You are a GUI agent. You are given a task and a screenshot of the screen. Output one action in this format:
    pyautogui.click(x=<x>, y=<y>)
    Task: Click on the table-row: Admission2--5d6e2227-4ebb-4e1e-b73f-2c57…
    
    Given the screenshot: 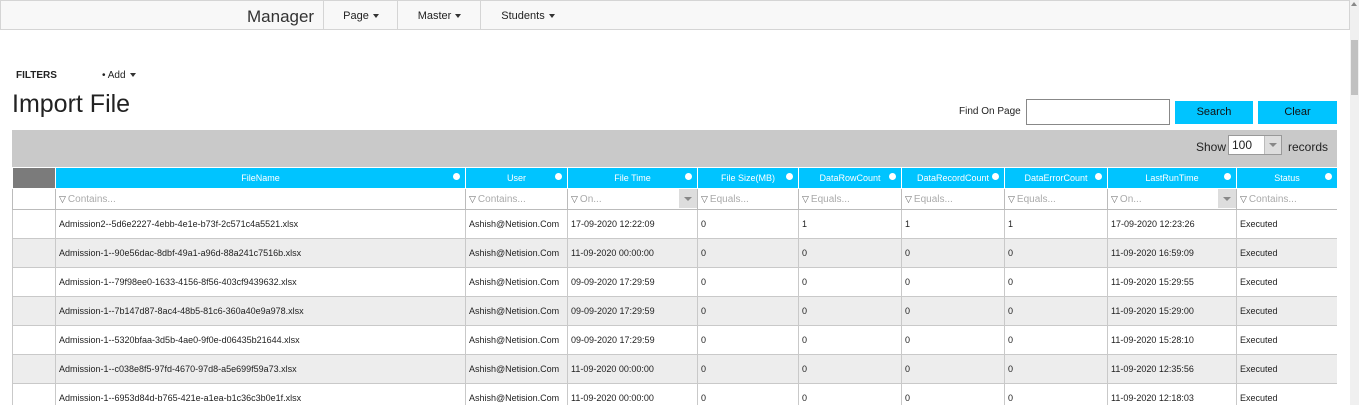 What is the action you would take?
    pyautogui.click(x=674, y=224)
    